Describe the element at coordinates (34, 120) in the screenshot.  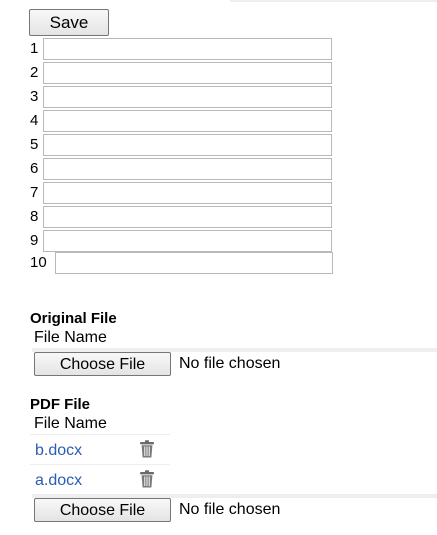
I see `row-number: 4` at that location.